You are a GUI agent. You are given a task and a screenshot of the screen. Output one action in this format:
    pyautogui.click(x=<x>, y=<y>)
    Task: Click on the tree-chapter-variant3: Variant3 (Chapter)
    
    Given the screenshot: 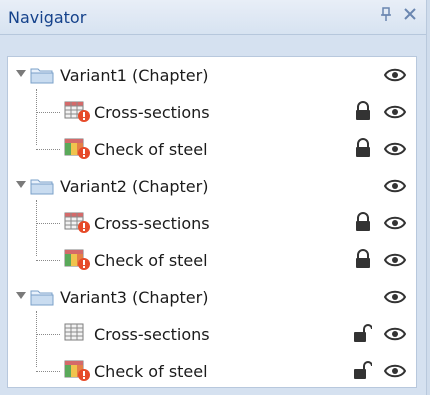 What is the action you would take?
    pyautogui.click(x=212, y=297)
    